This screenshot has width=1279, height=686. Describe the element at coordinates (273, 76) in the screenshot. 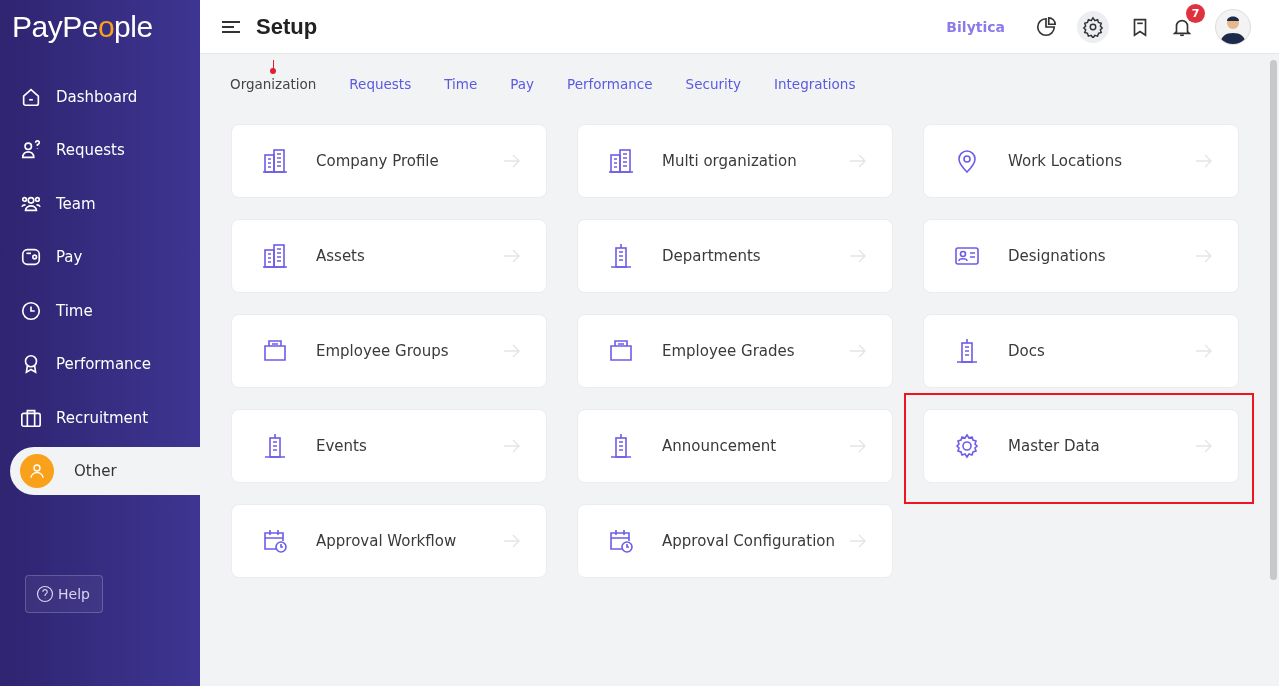

I see `tab: Organization` at that location.